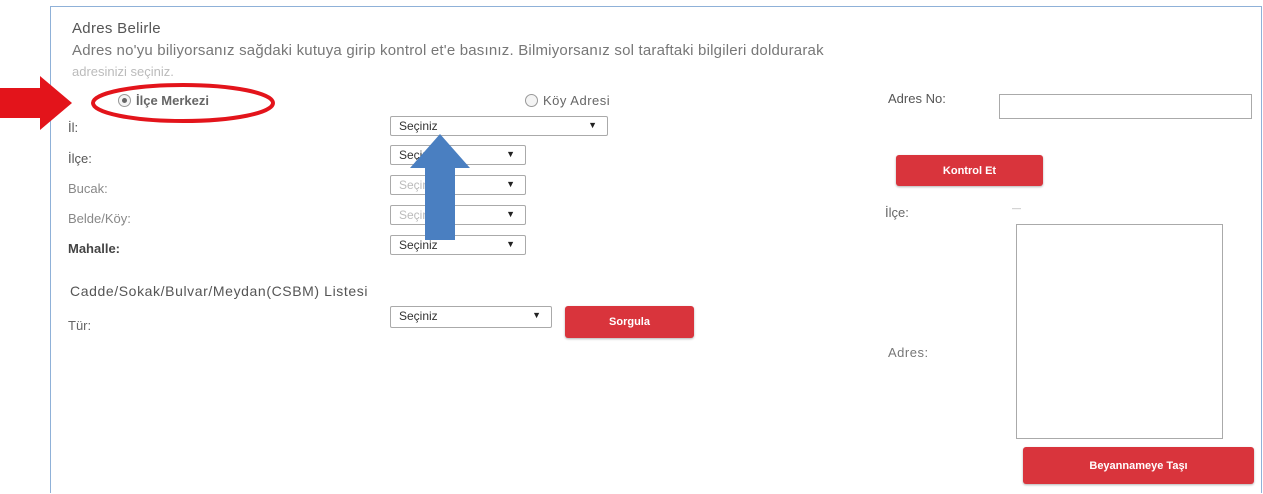 This screenshot has width=1263, height=494. I want to click on blue-up-arrow-icon, so click(440, 187).